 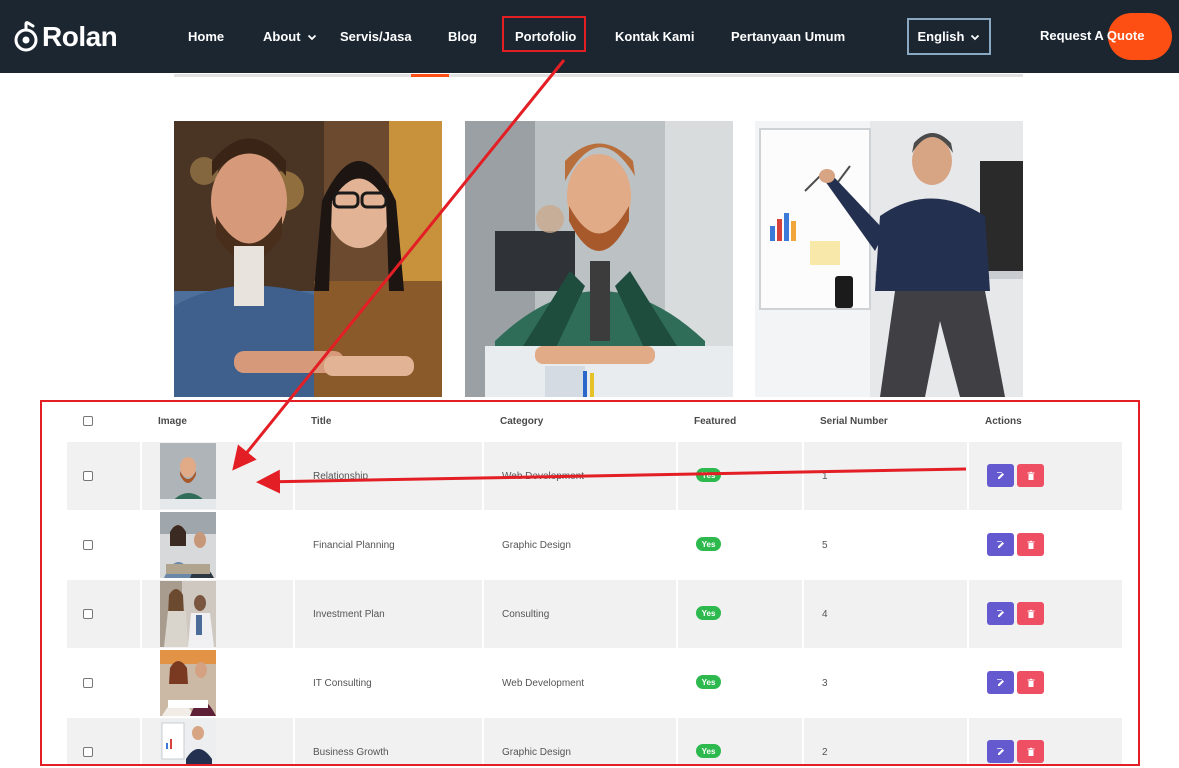 What do you see at coordinates (354, 545) in the screenshot?
I see `row-title: Financial Planning` at bounding box center [354, 545].